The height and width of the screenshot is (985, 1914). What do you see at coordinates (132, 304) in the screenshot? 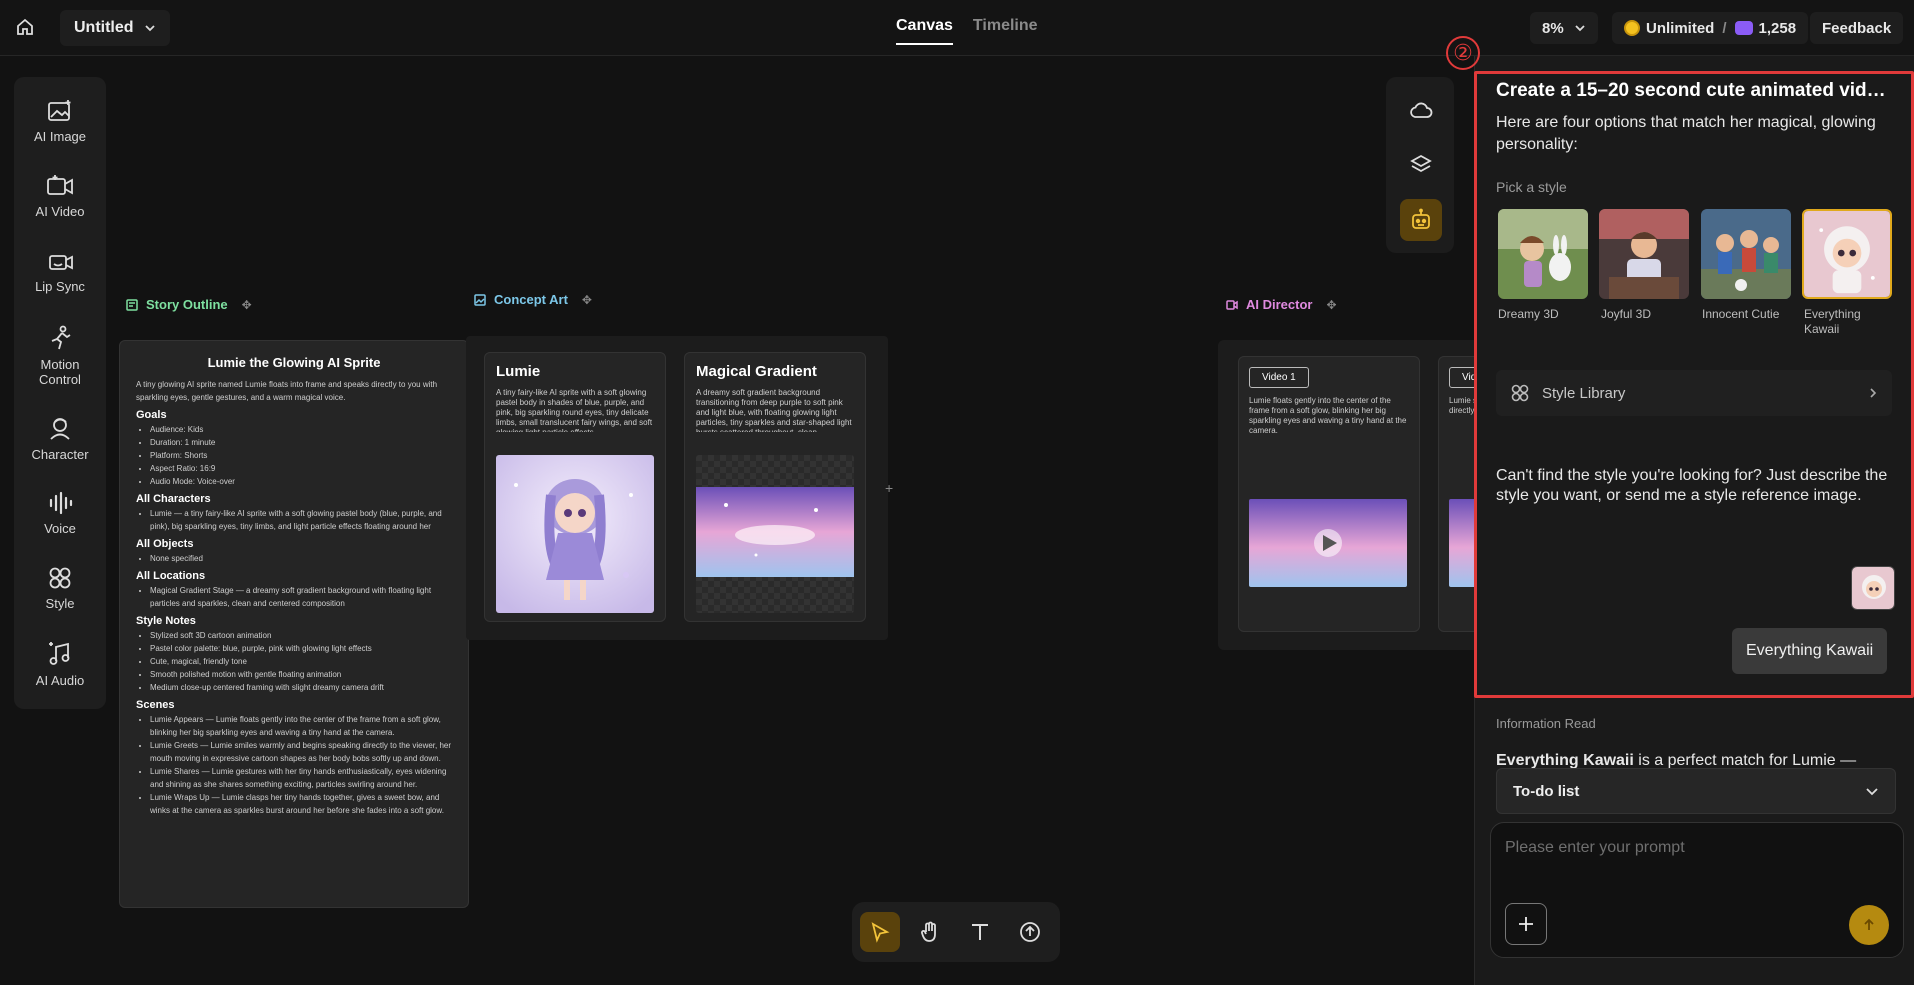
I see `outline-icon` at bounding box center [132, 304].